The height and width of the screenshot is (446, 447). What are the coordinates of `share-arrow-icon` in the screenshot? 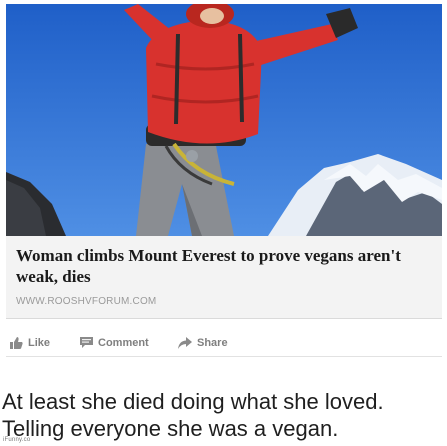 It's located at (185, 343).